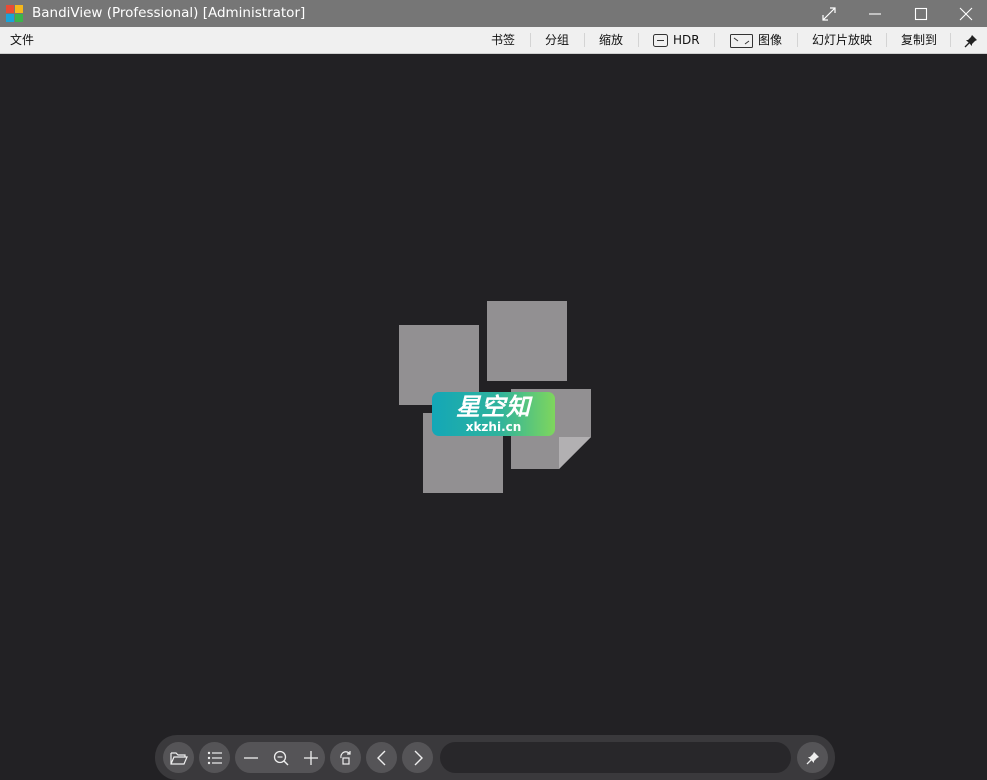 The height and width of the screenshot is (780, 987). I want to click on maximize-icon, so click(921, 13).